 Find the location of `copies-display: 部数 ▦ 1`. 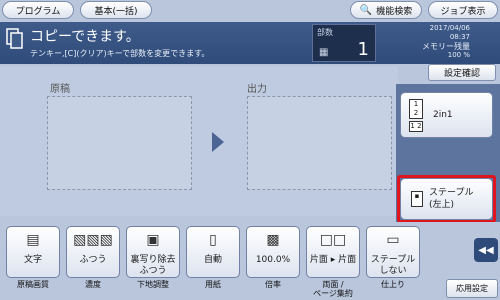

copies-display: 部数 ▦ 1 is located at coordinates (344, 43).